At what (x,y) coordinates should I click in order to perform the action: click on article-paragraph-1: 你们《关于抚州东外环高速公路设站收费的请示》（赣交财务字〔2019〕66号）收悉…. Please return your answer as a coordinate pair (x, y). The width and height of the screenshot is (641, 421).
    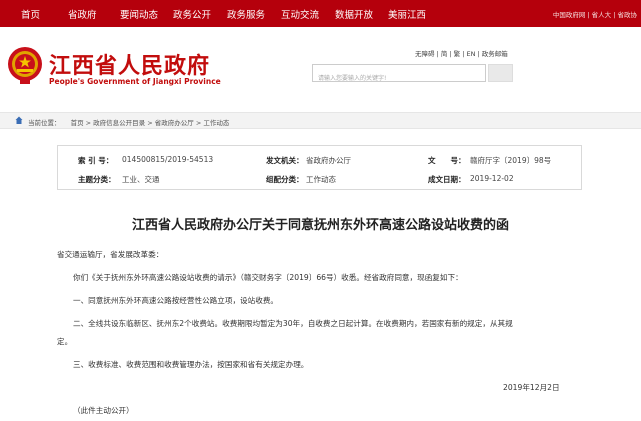
    Looking at the image, I should click on (268, 277).